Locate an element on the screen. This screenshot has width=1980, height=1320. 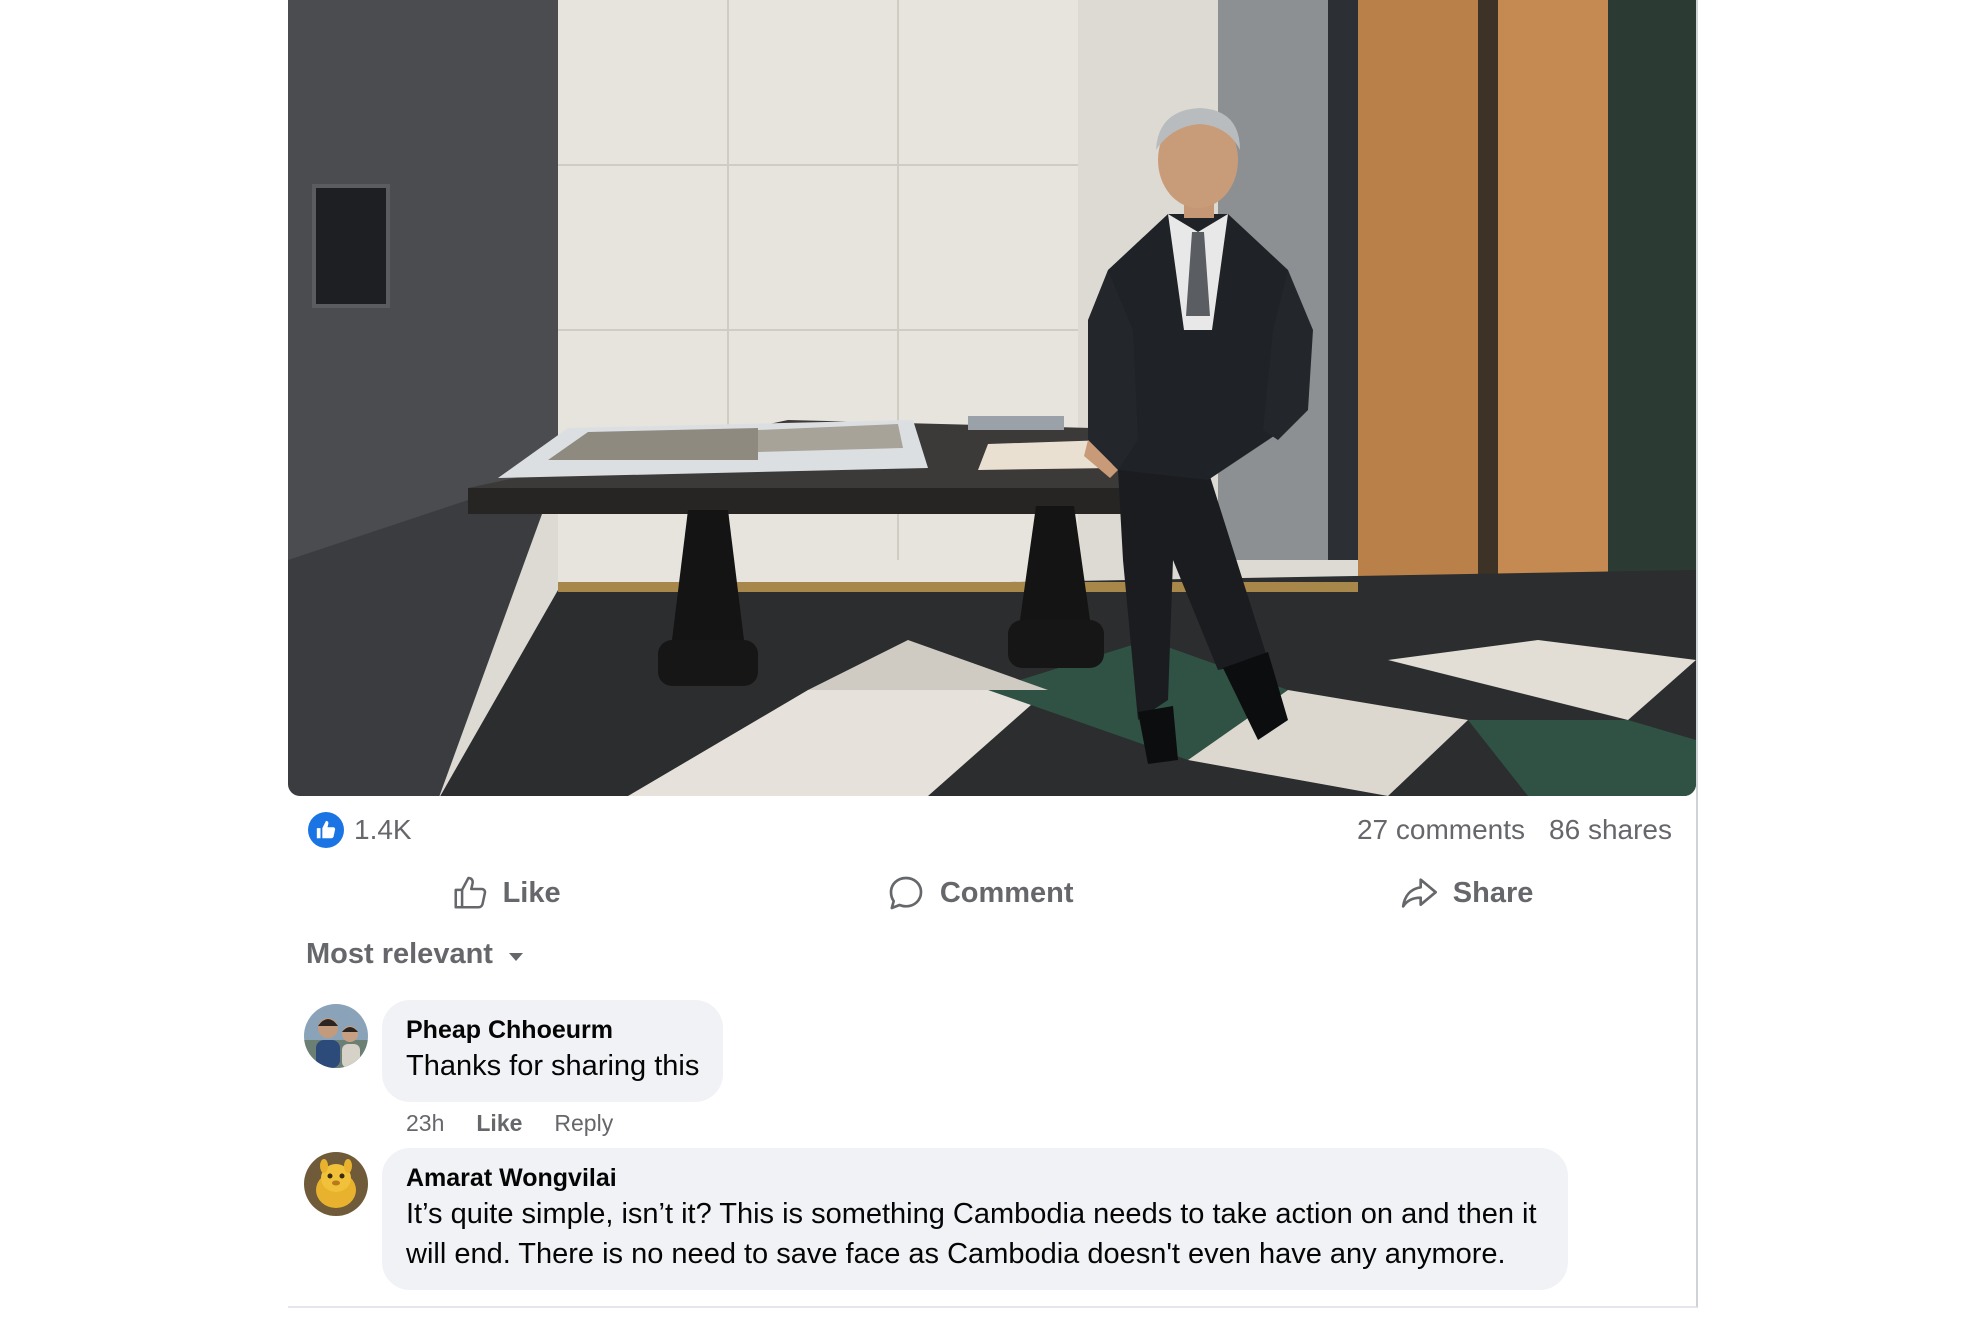
comment-button: Comment is located at coordinates (980, 893).